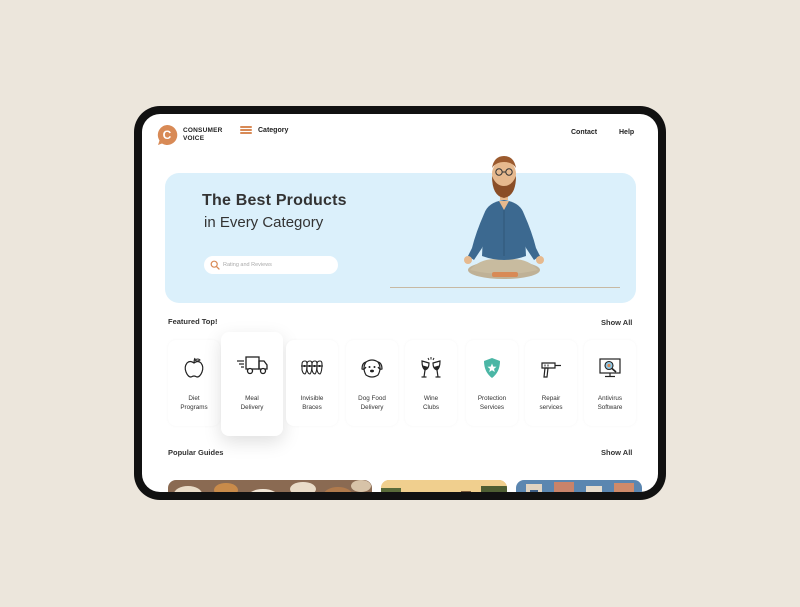  I want to click on category-label: Category, so click(273, 130).